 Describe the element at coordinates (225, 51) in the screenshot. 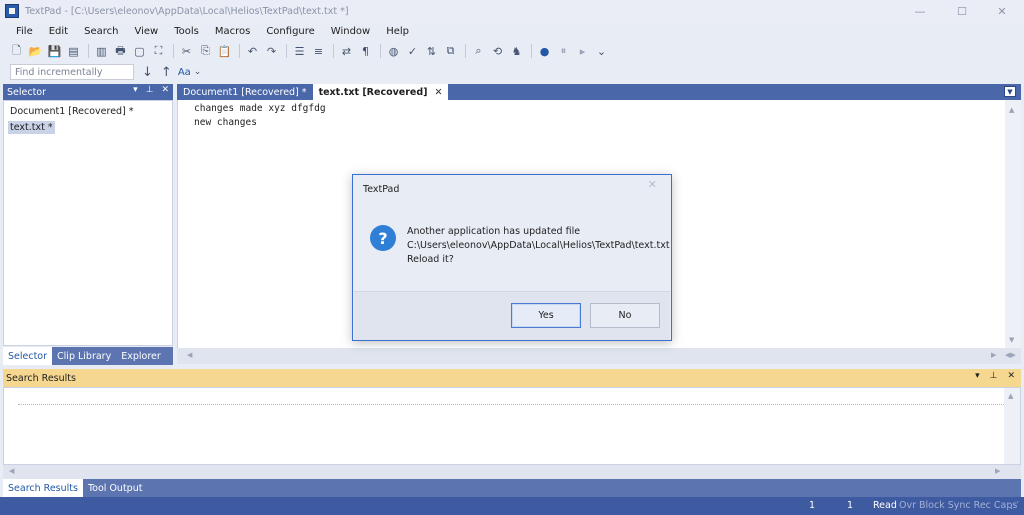

I see `paste-icon: 📋` at that location.